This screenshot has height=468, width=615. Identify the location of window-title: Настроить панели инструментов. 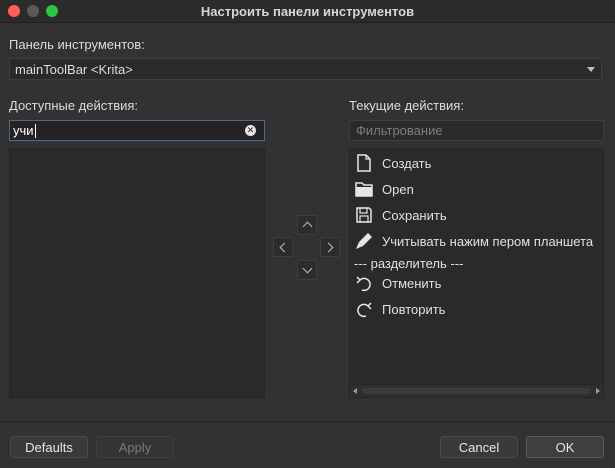
(307, 11).